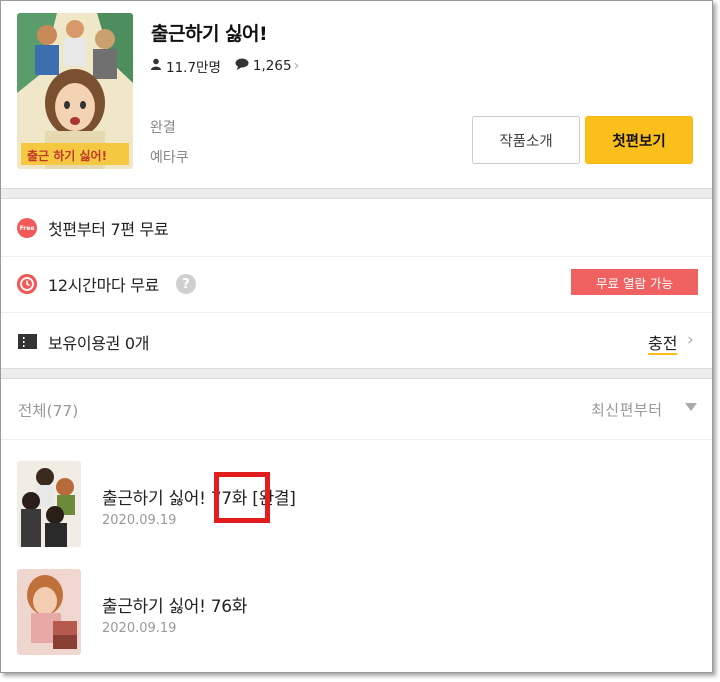 Image resolution: width=720 pixels, height=682 pixels. I want to click on episode-title: 출근하기 싫어! 76화, so click(174, 604).